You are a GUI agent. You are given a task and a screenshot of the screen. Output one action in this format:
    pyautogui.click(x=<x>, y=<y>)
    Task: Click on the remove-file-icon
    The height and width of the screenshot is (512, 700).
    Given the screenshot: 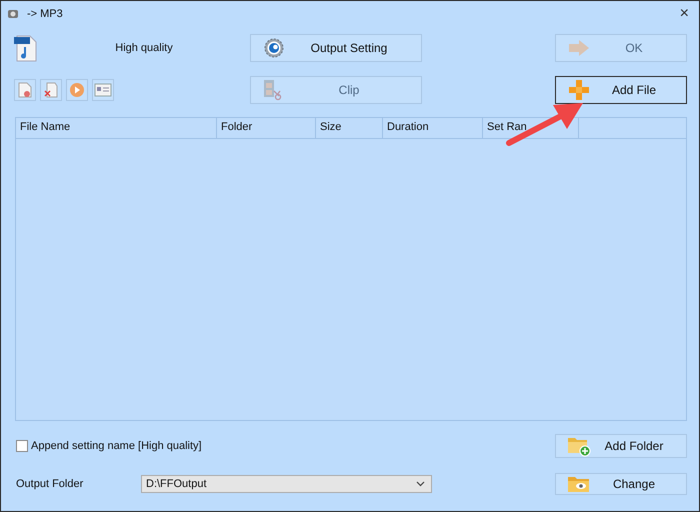 What is the action you would take?
    pyautogui.click(x=25, y=90)
    